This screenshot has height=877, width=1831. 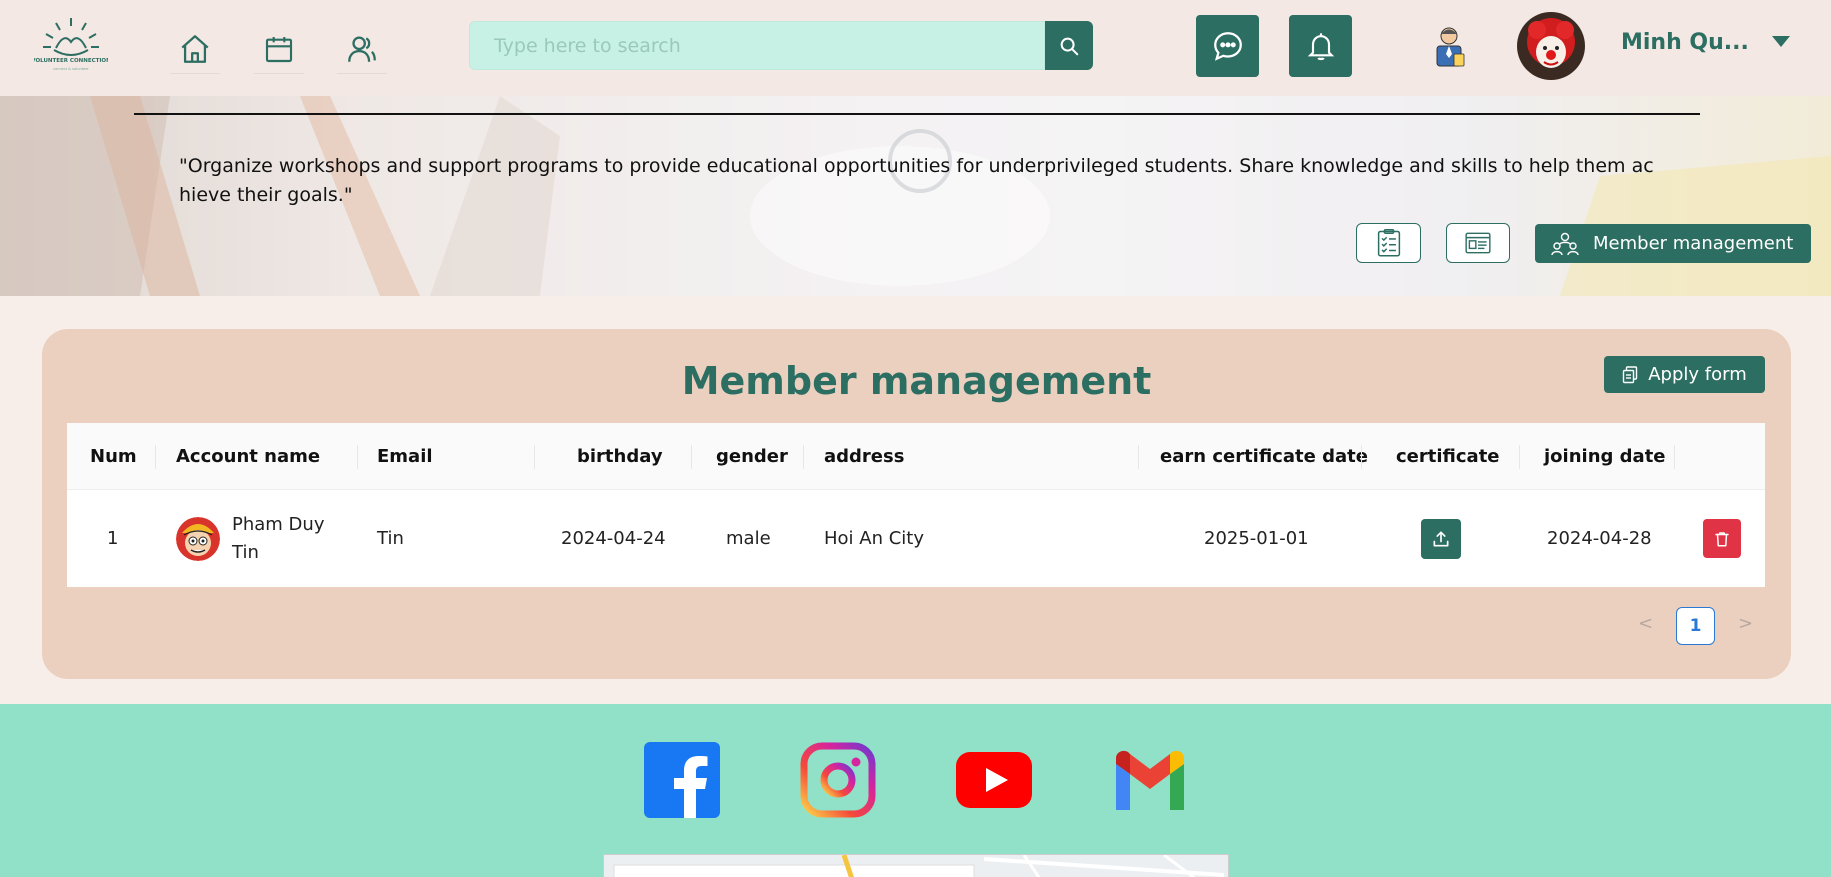 What do you see at coordinates (1150, 780) in the screenshot?
I see `gmail-icon` at bounding box center [1150, 780].